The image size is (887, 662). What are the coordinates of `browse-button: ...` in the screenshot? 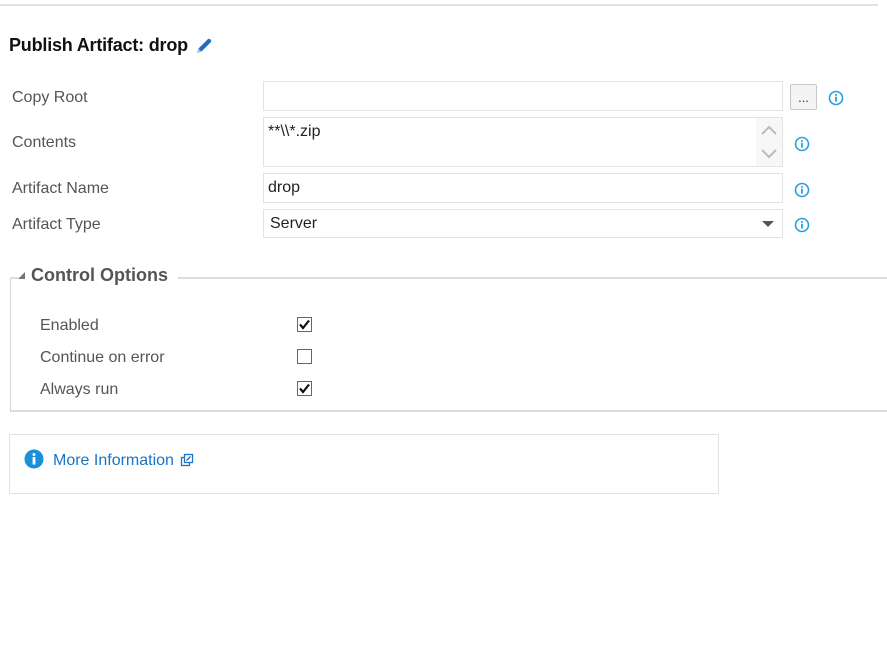 It's located at (803, 97).